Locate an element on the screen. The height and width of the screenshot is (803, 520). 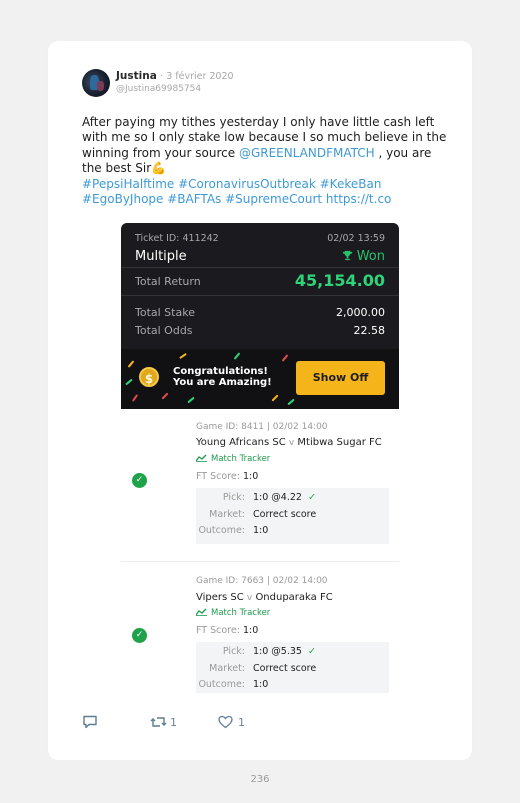
total-return-value: 45,154.00 is located at coordinates (339, 280).